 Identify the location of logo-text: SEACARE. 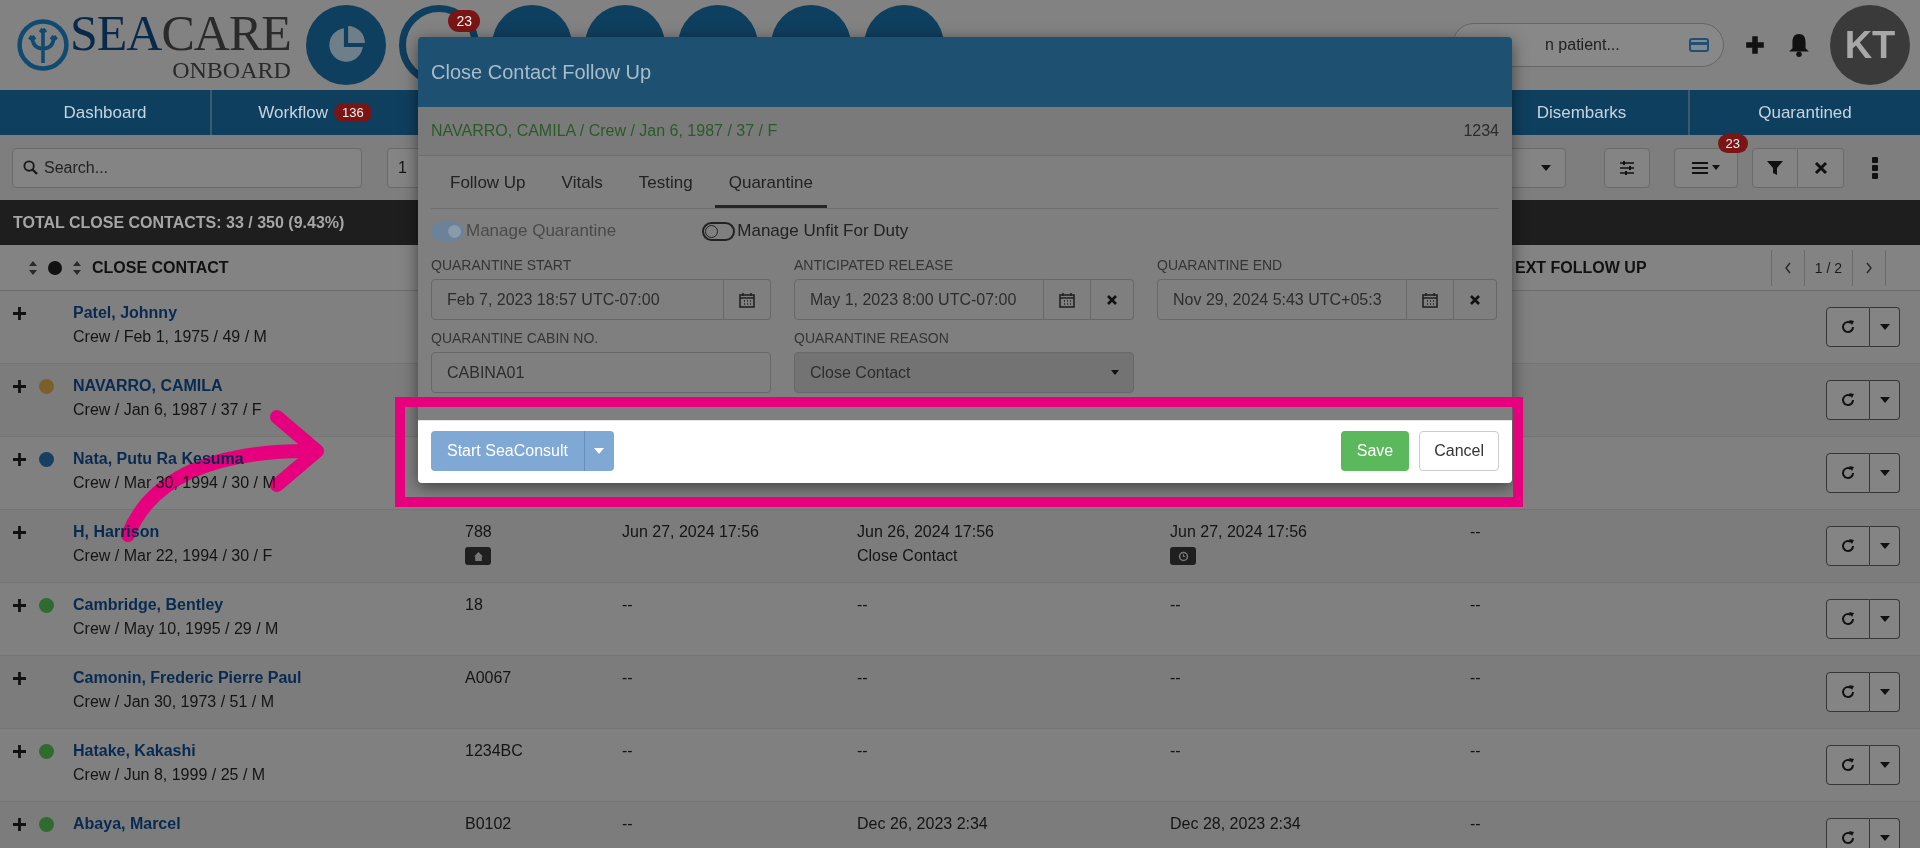
(180, 33).